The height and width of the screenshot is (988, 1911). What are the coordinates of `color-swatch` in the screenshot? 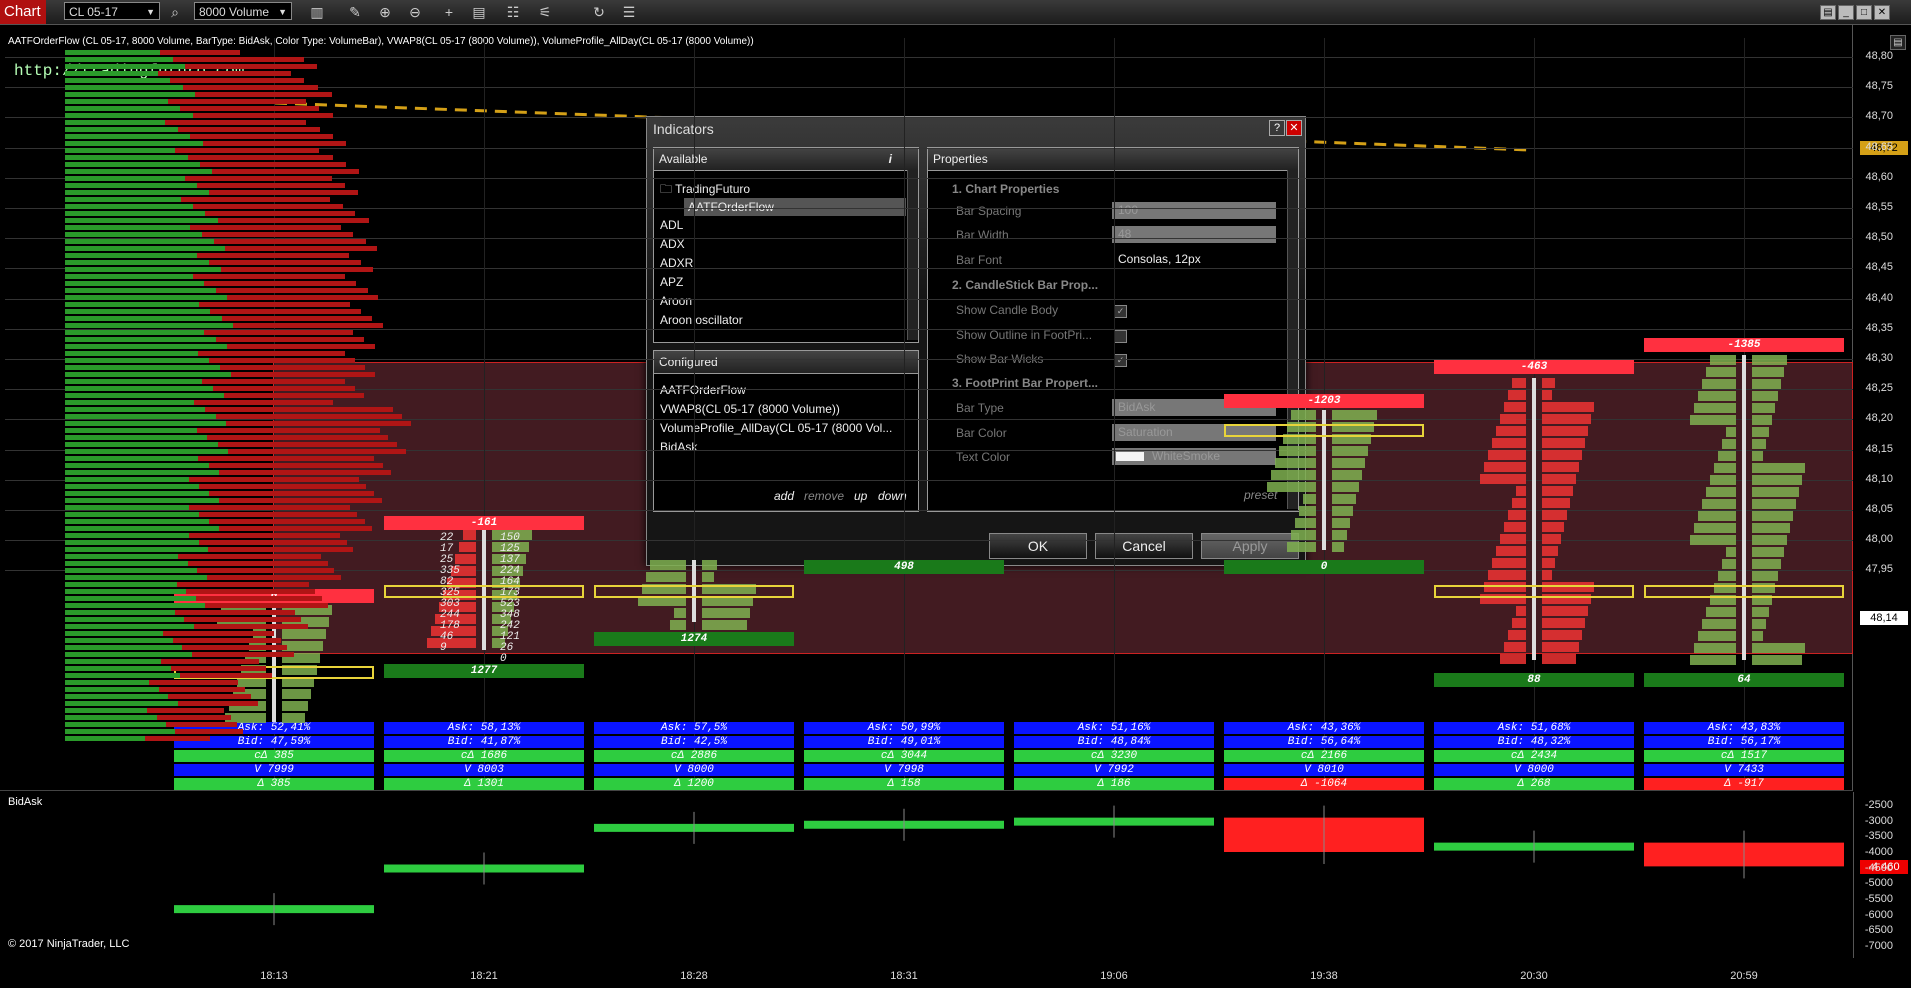 It's located at (1130, 456).